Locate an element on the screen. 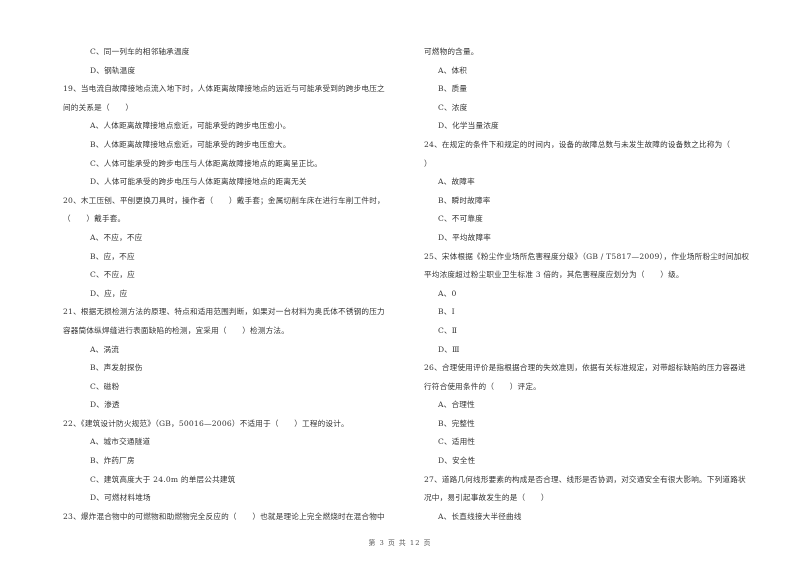 Image resolution: width=800 pixels, height=565 pixels. answer-option: A、不应，不应 is located at coordinates (116, 237).